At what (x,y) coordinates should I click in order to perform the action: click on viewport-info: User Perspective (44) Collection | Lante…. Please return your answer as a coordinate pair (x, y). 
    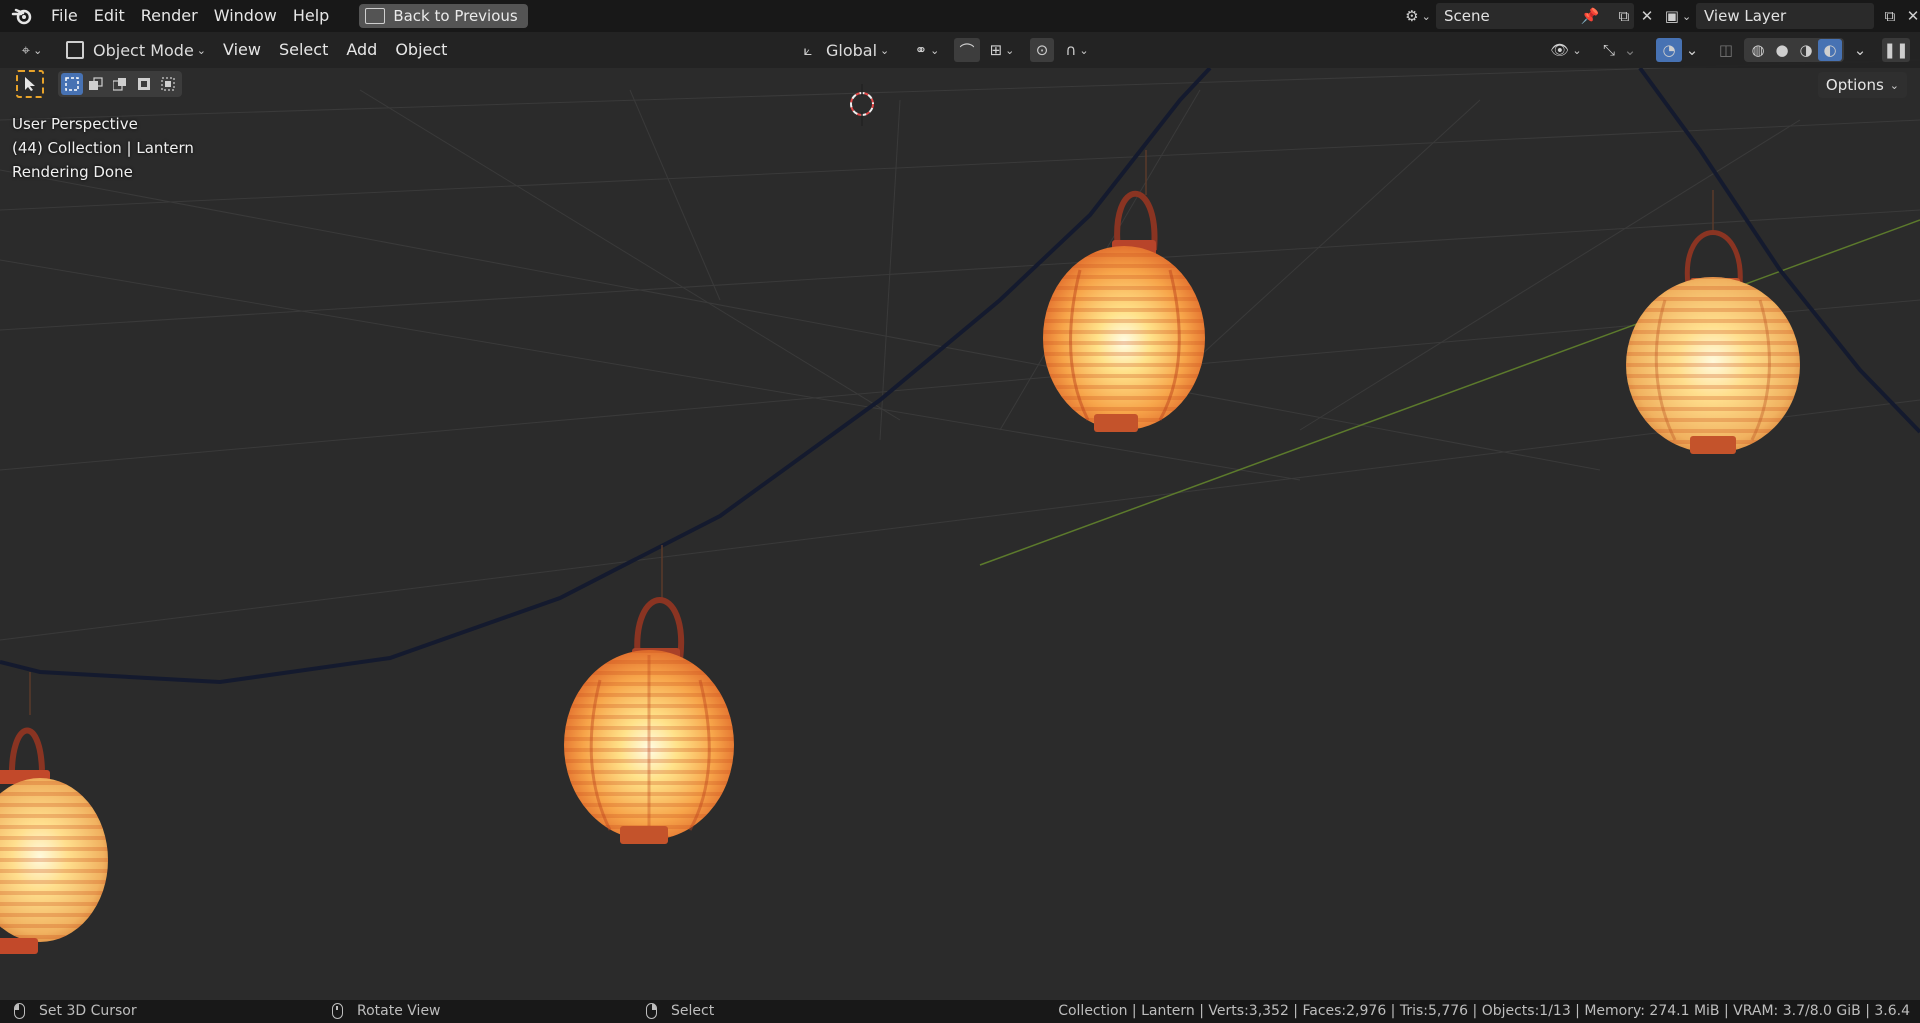
    Looking at the image, I should click on (103, 148).